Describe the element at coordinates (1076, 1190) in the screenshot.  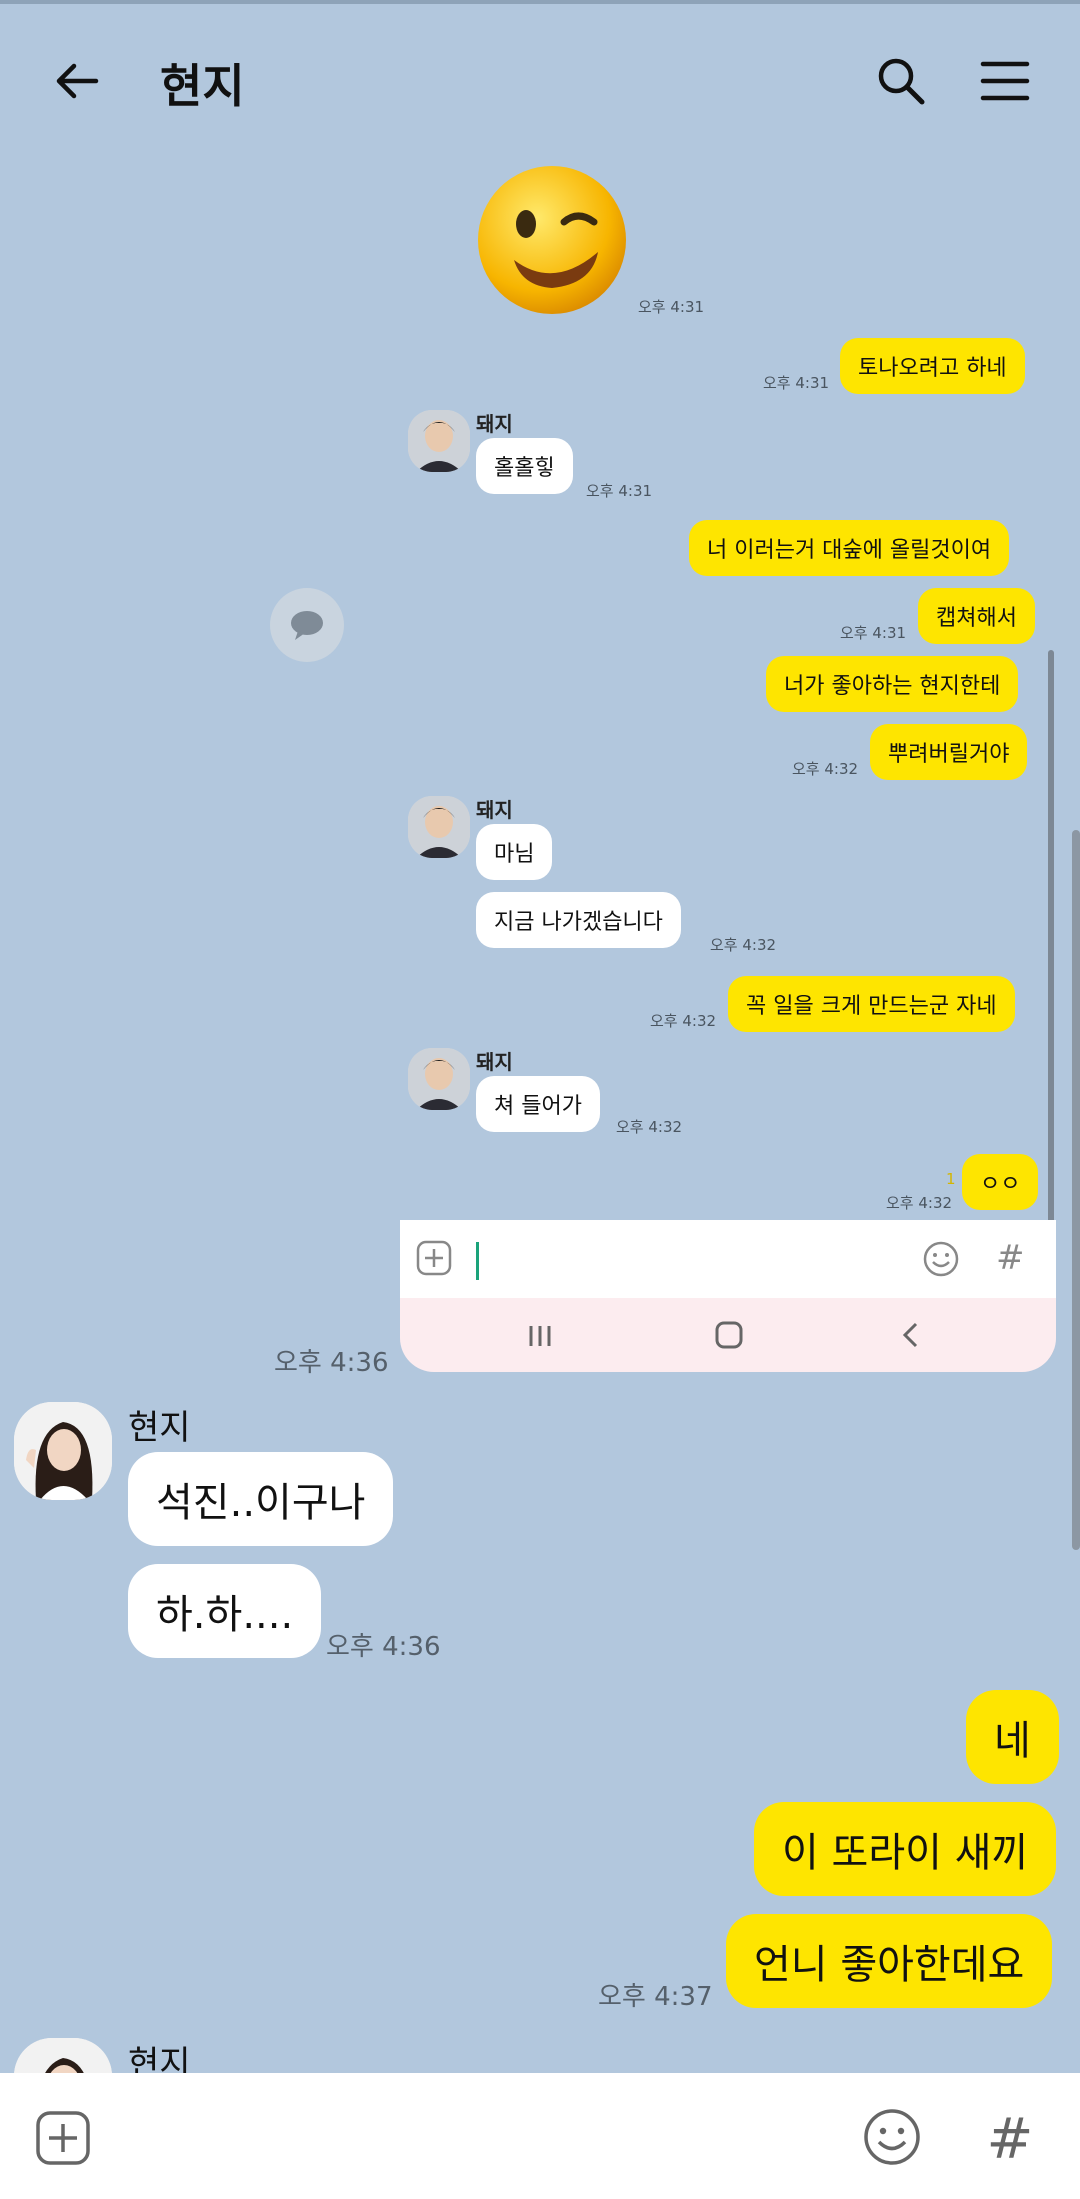
I see `scrollbar` at that location.